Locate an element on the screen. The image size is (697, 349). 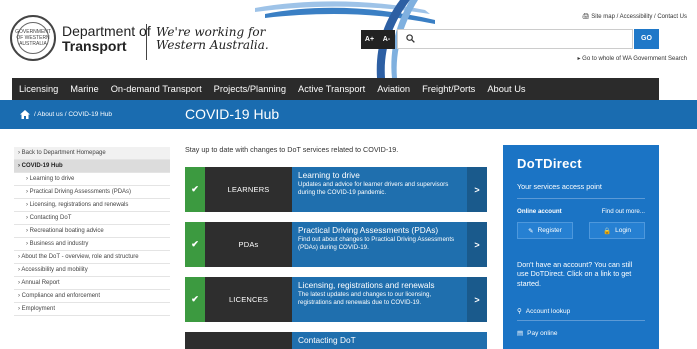
sidebar-item-employment: › Employment is located at coordinates (92, 309).